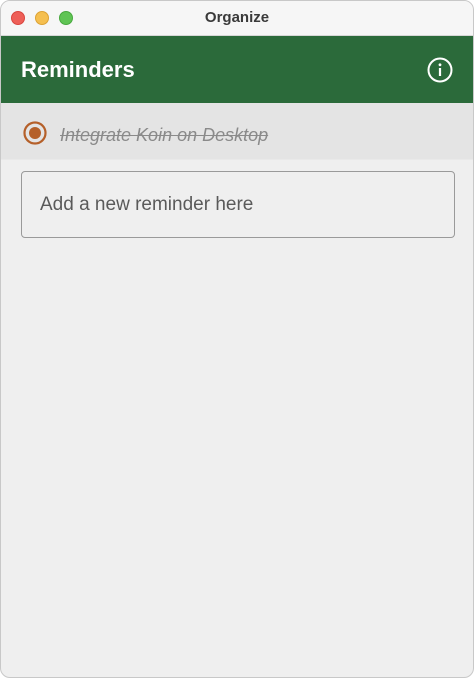  I want to click on window-titlebar: Organize, so click(237, 18).